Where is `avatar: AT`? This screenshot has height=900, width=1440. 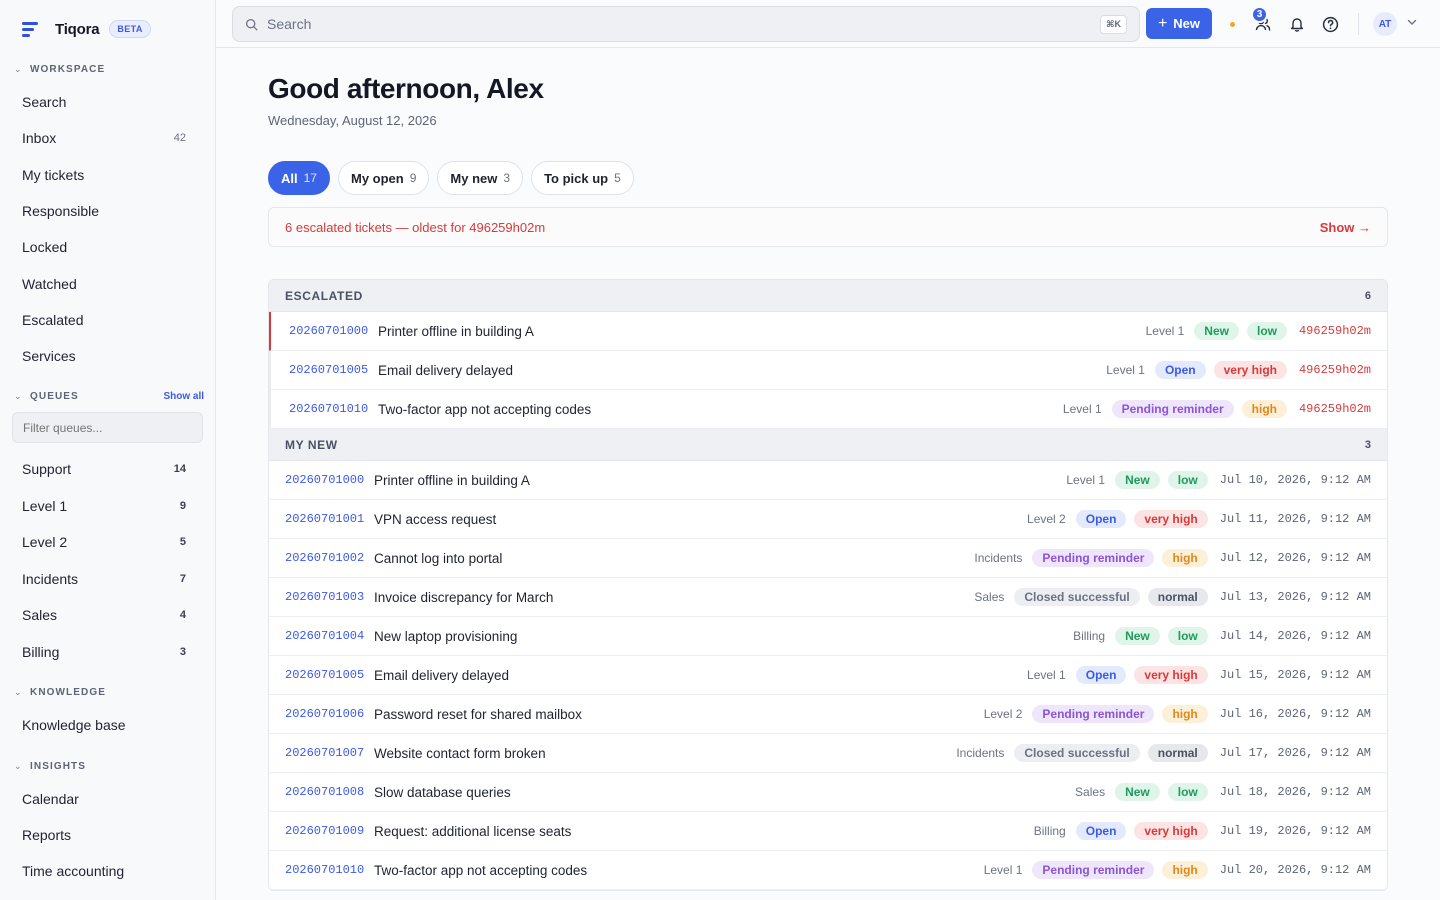 avatar: AT is located at coordinates (1385, 24).